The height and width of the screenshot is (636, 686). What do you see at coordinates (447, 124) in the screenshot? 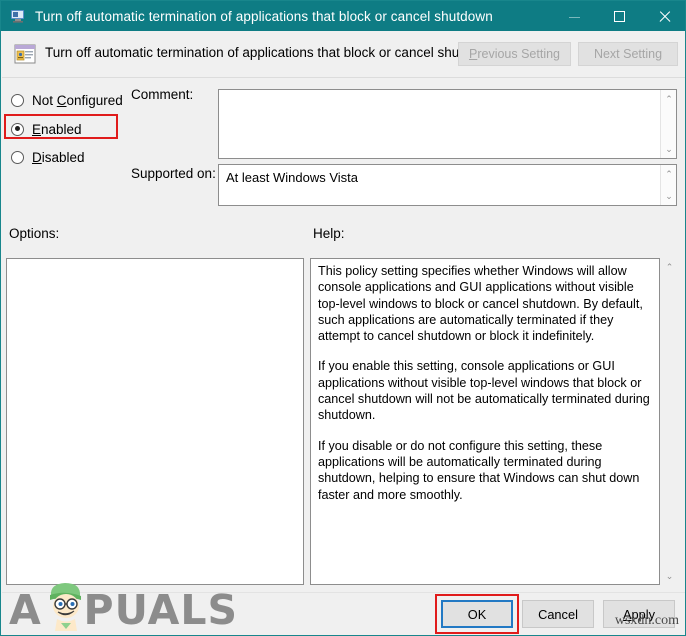
I see `comment-input: ⌃ ⌄` at bounding box center [447, 124].